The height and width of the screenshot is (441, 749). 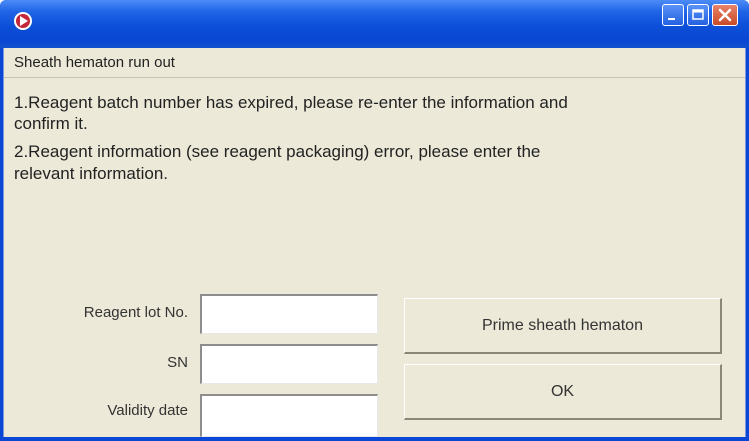 I want to click on reagent-lot-label: Reagent lot No., so click(x=135, y=312).